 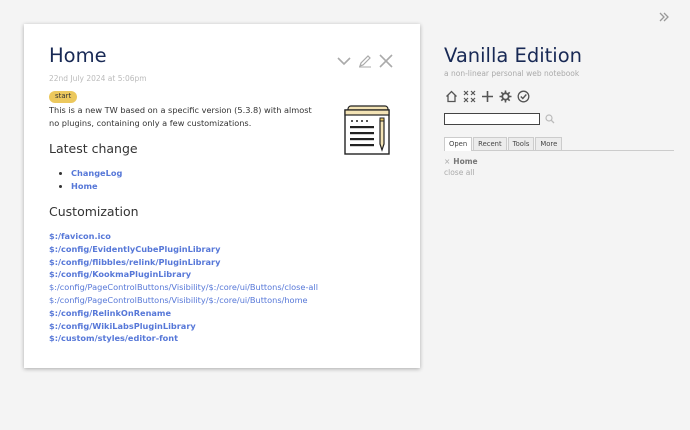 What do you see at coordinates (98, 78) in the screenshot?
I see `tiddler-modified-date: 22nd July 2024 at 5:06pm` at bounding box center [98, 78].